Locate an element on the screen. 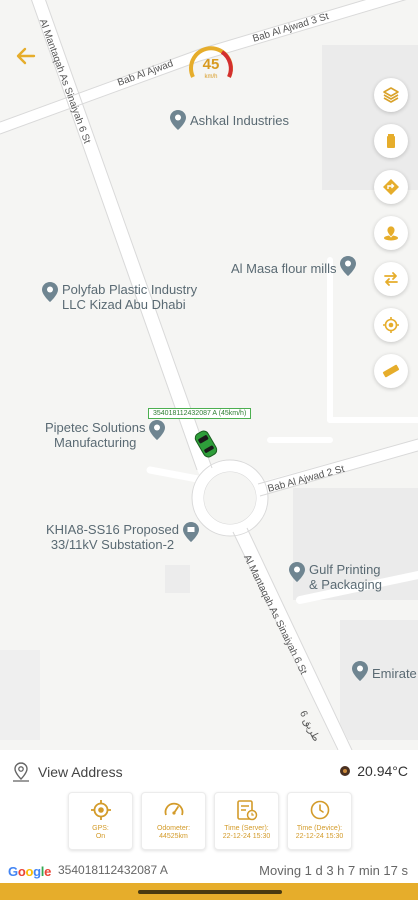 The width and height of the screenshot is (418, 900). server-time-tile: Time (Server): 22-12-24 15:30 is located at coordinates (246, 821).